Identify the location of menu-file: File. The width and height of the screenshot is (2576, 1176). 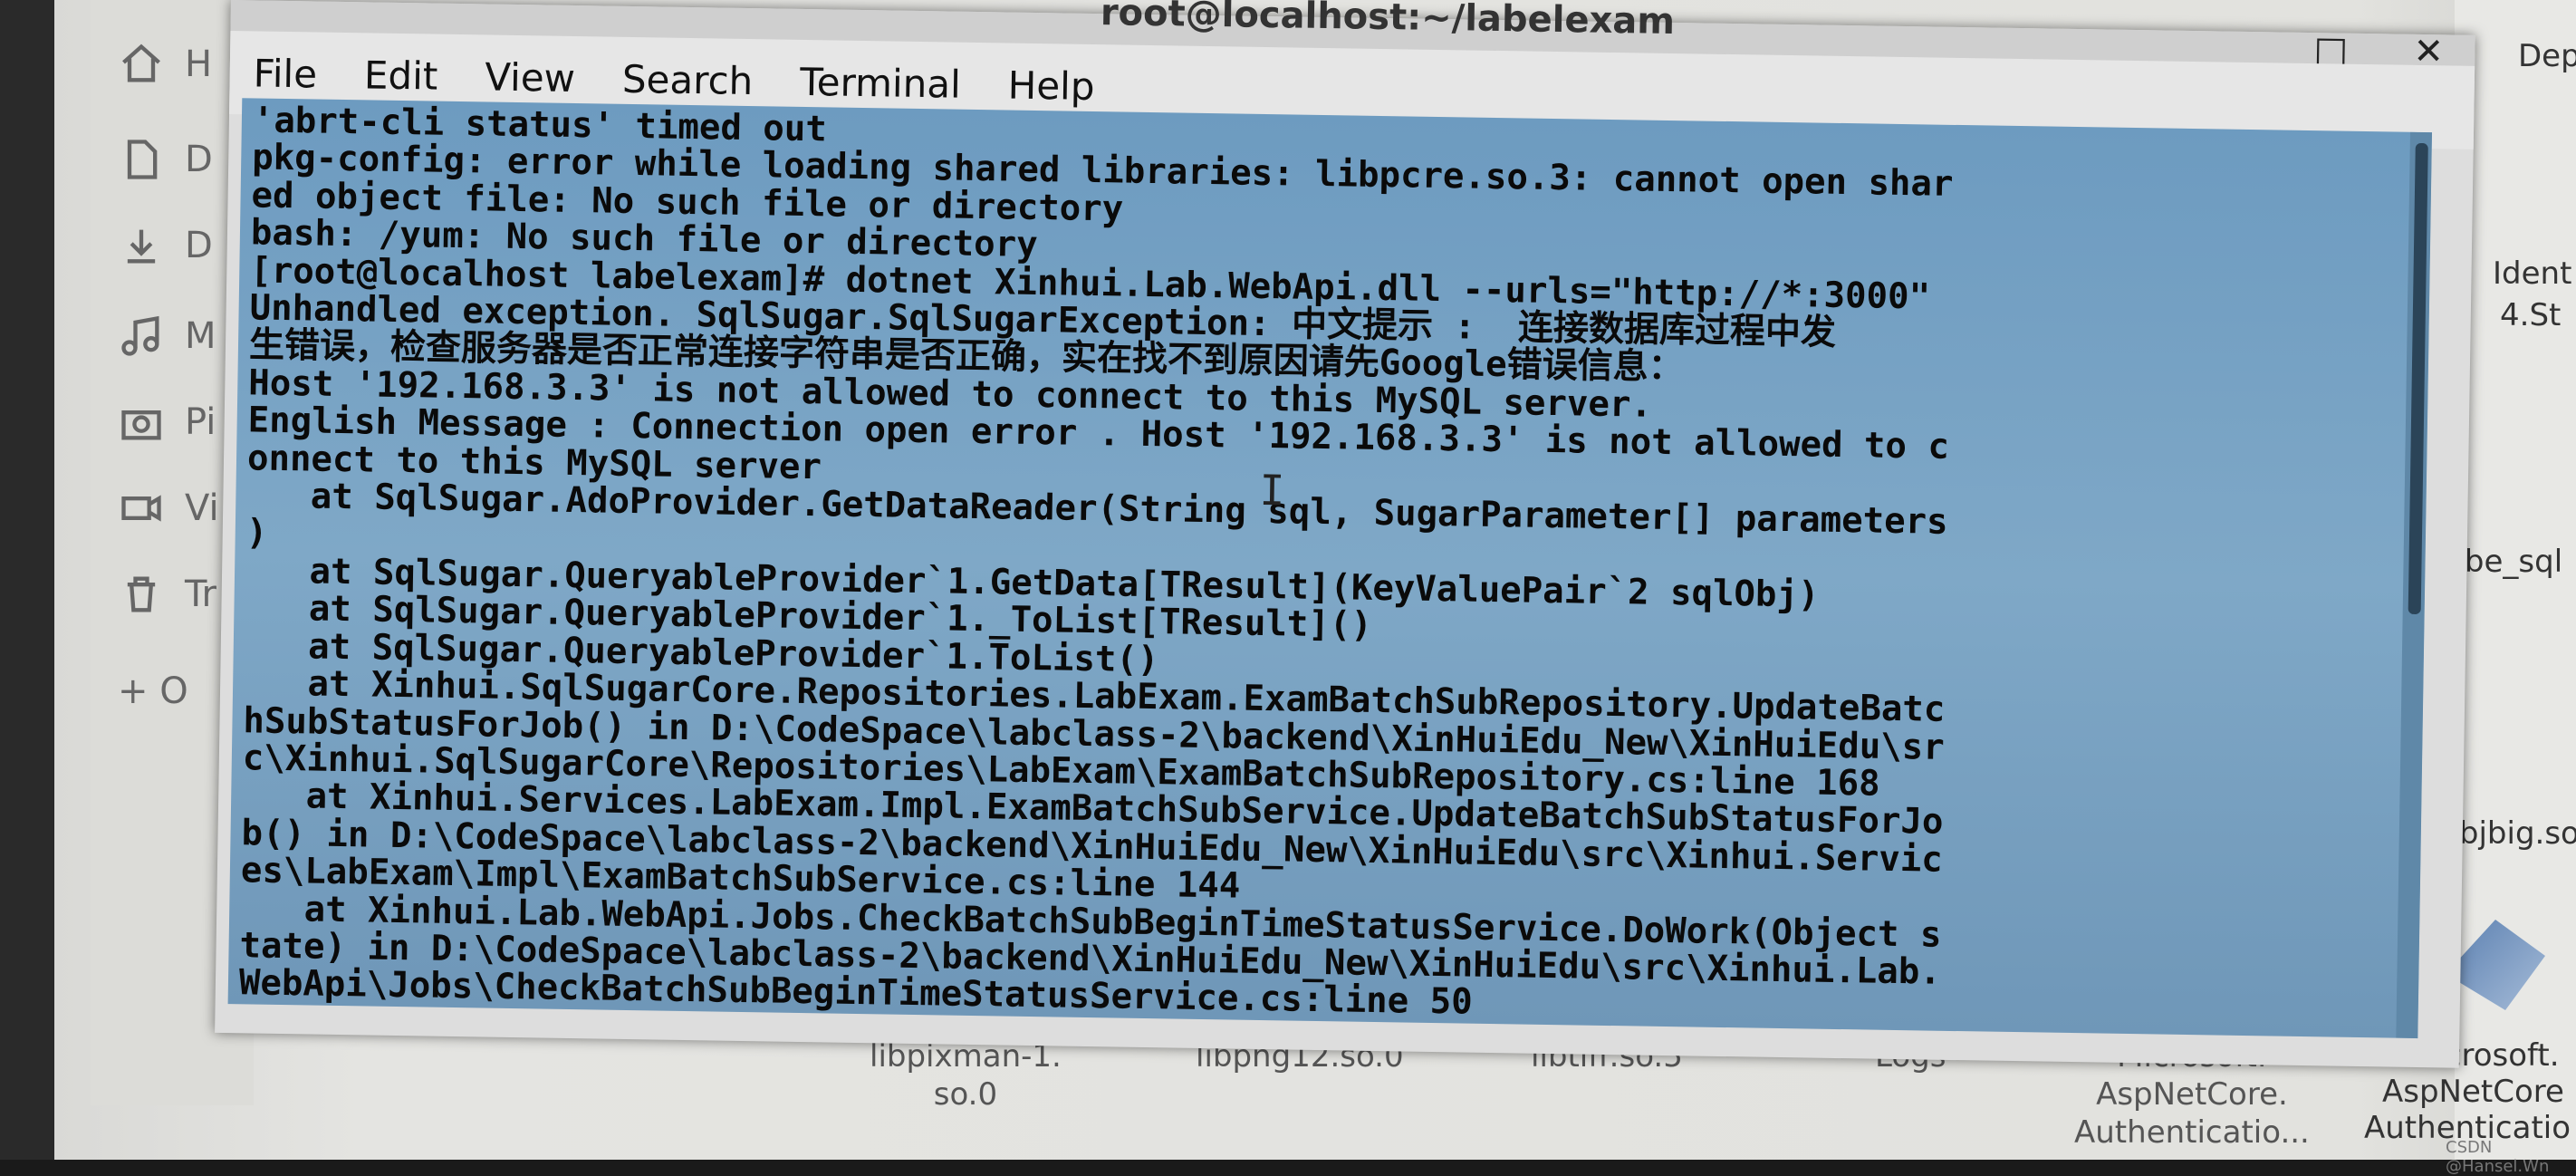
(285, 73).